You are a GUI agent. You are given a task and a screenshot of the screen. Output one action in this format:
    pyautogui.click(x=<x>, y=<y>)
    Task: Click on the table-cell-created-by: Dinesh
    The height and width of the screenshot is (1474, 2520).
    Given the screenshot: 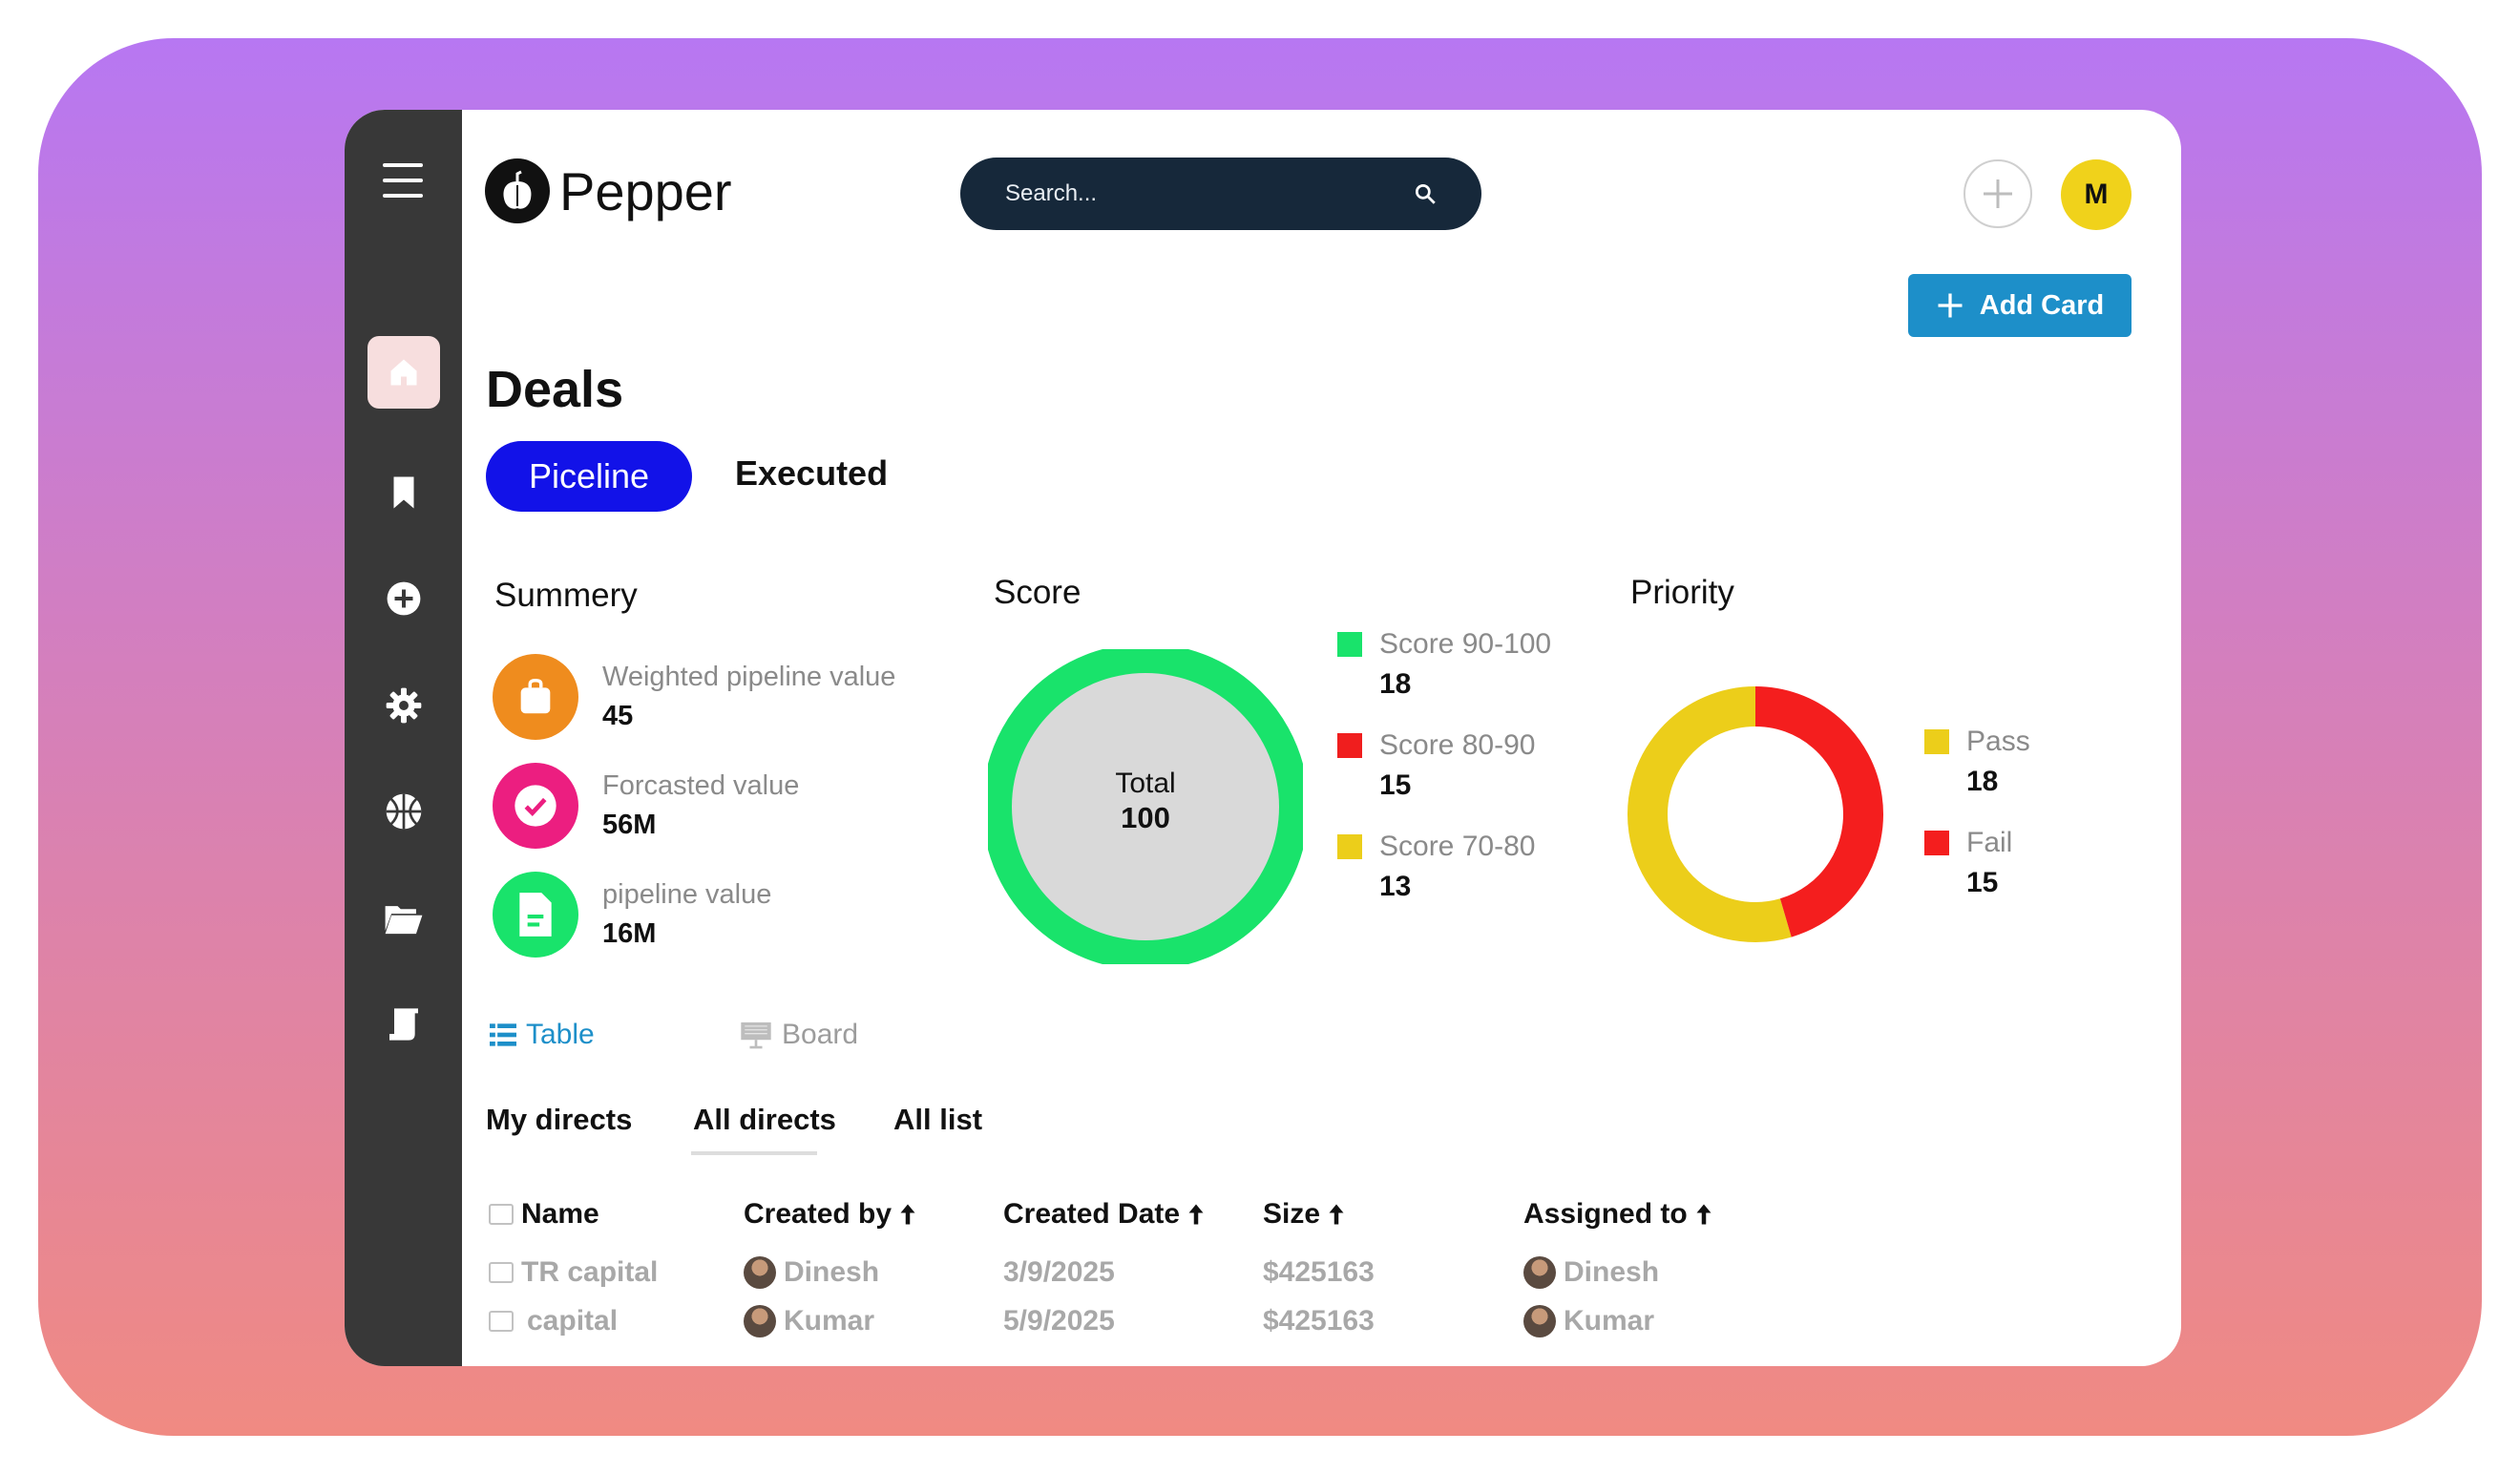 What is the action you would take?
    pyautogui.click(x=812, y=1272)
    